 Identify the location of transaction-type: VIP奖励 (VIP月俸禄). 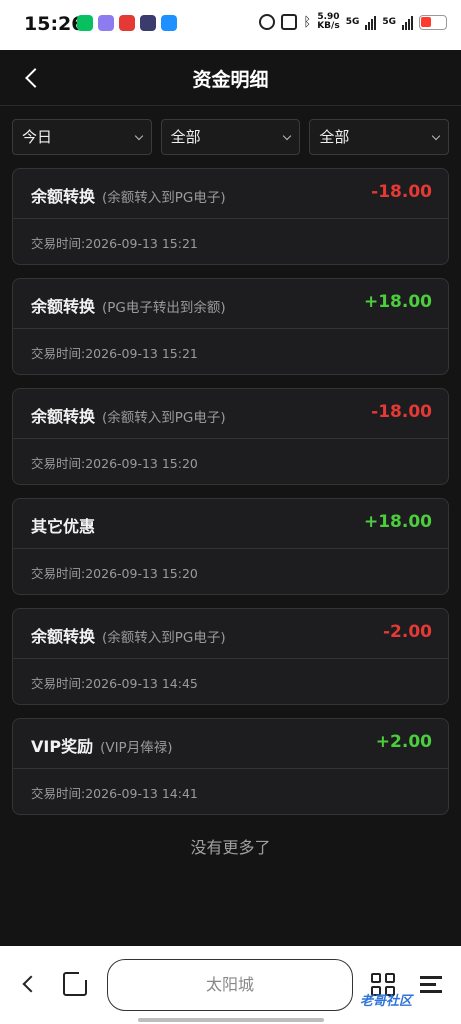
(102, 746).